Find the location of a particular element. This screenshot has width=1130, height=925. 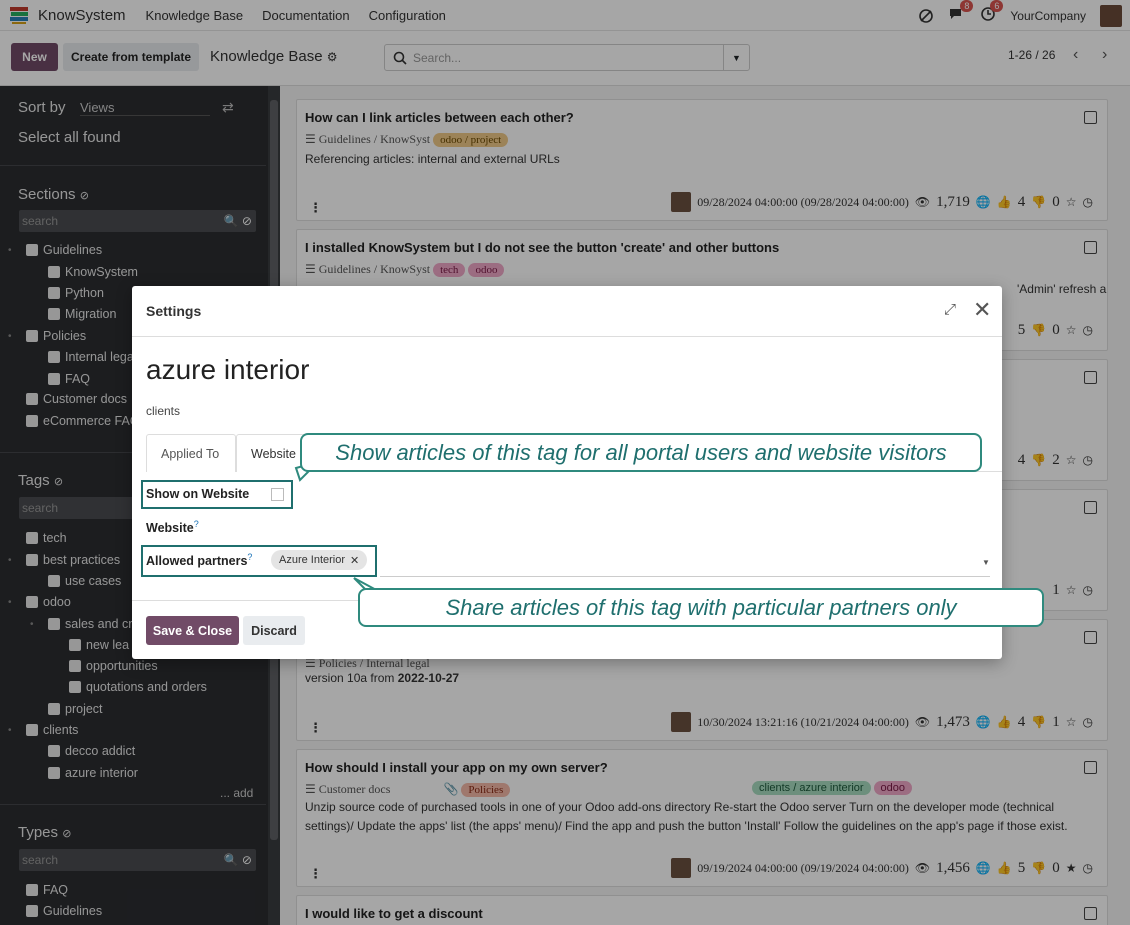

save-close-button: Save & Close is located at coordinates (192, 630).